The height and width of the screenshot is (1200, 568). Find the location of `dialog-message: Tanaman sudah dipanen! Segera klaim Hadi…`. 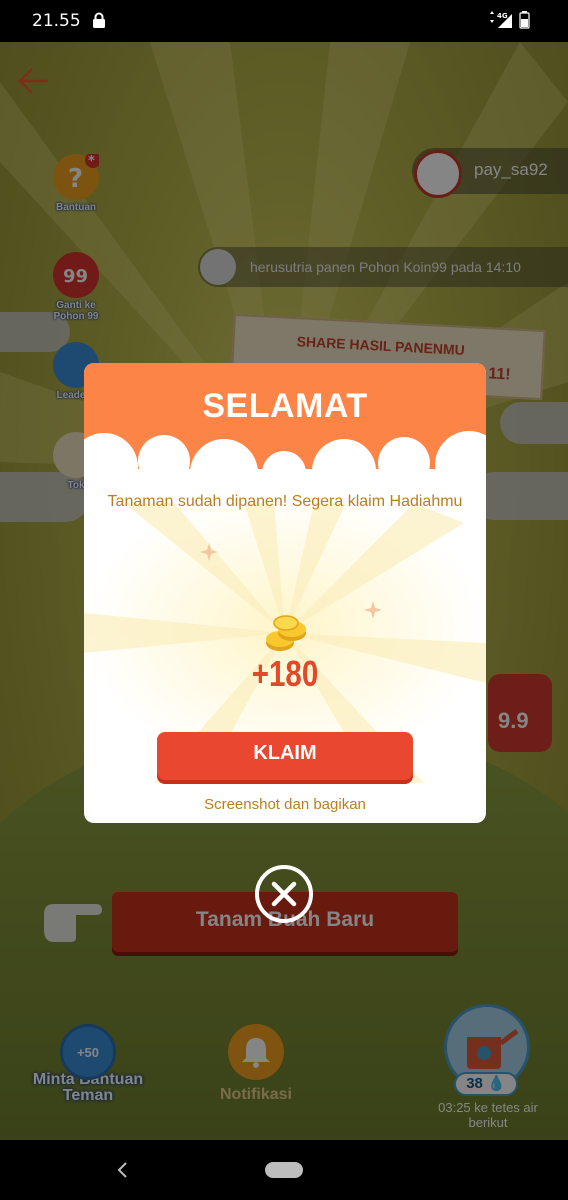

dialog-message: Tanaman sudah dipanen! Segera klaim Hadi… is located at coordinates (285, 501).